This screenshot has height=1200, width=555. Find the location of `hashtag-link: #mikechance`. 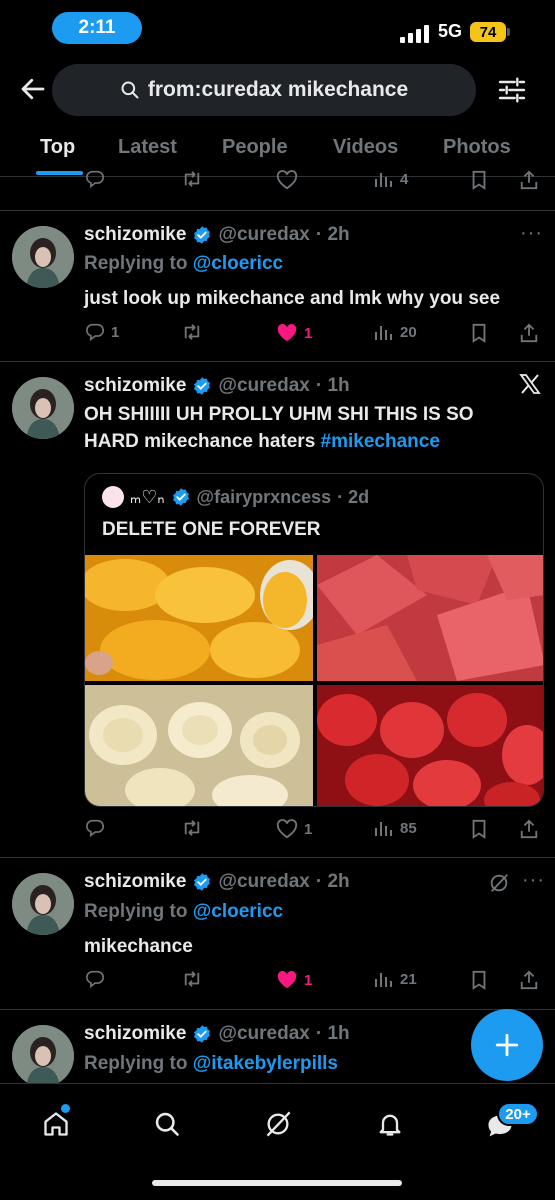

hashtag-link: #mikechance is located at coordinates (380, 441).